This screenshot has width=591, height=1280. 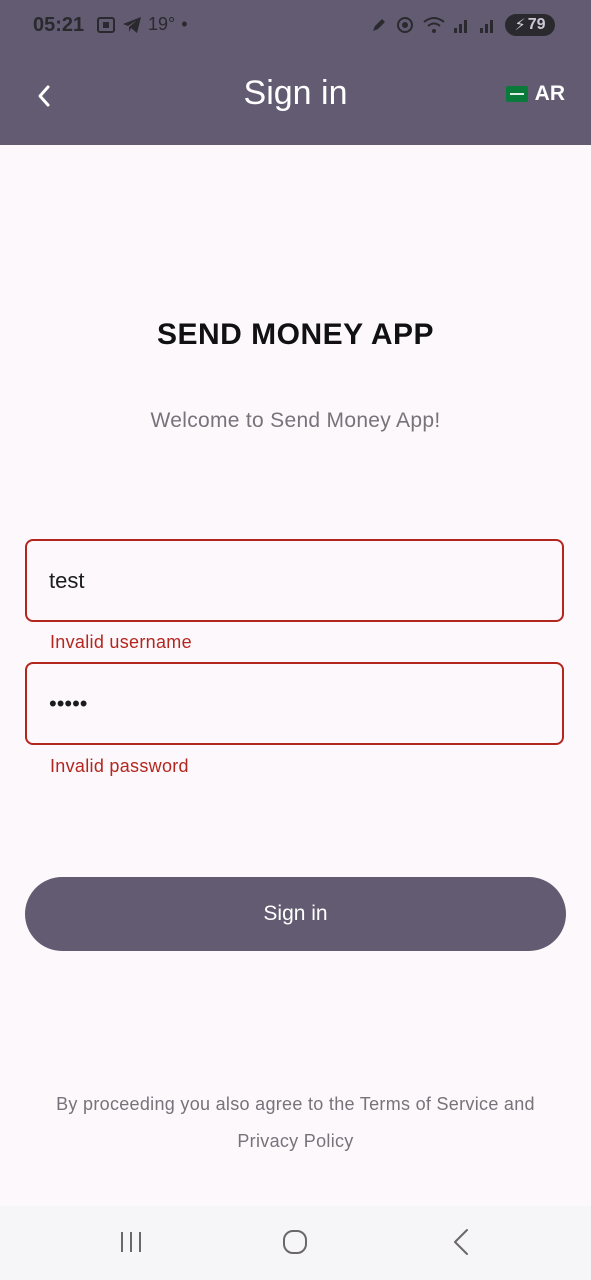 I want to click on language-switch-button: AR, so click(x=535, y=94).